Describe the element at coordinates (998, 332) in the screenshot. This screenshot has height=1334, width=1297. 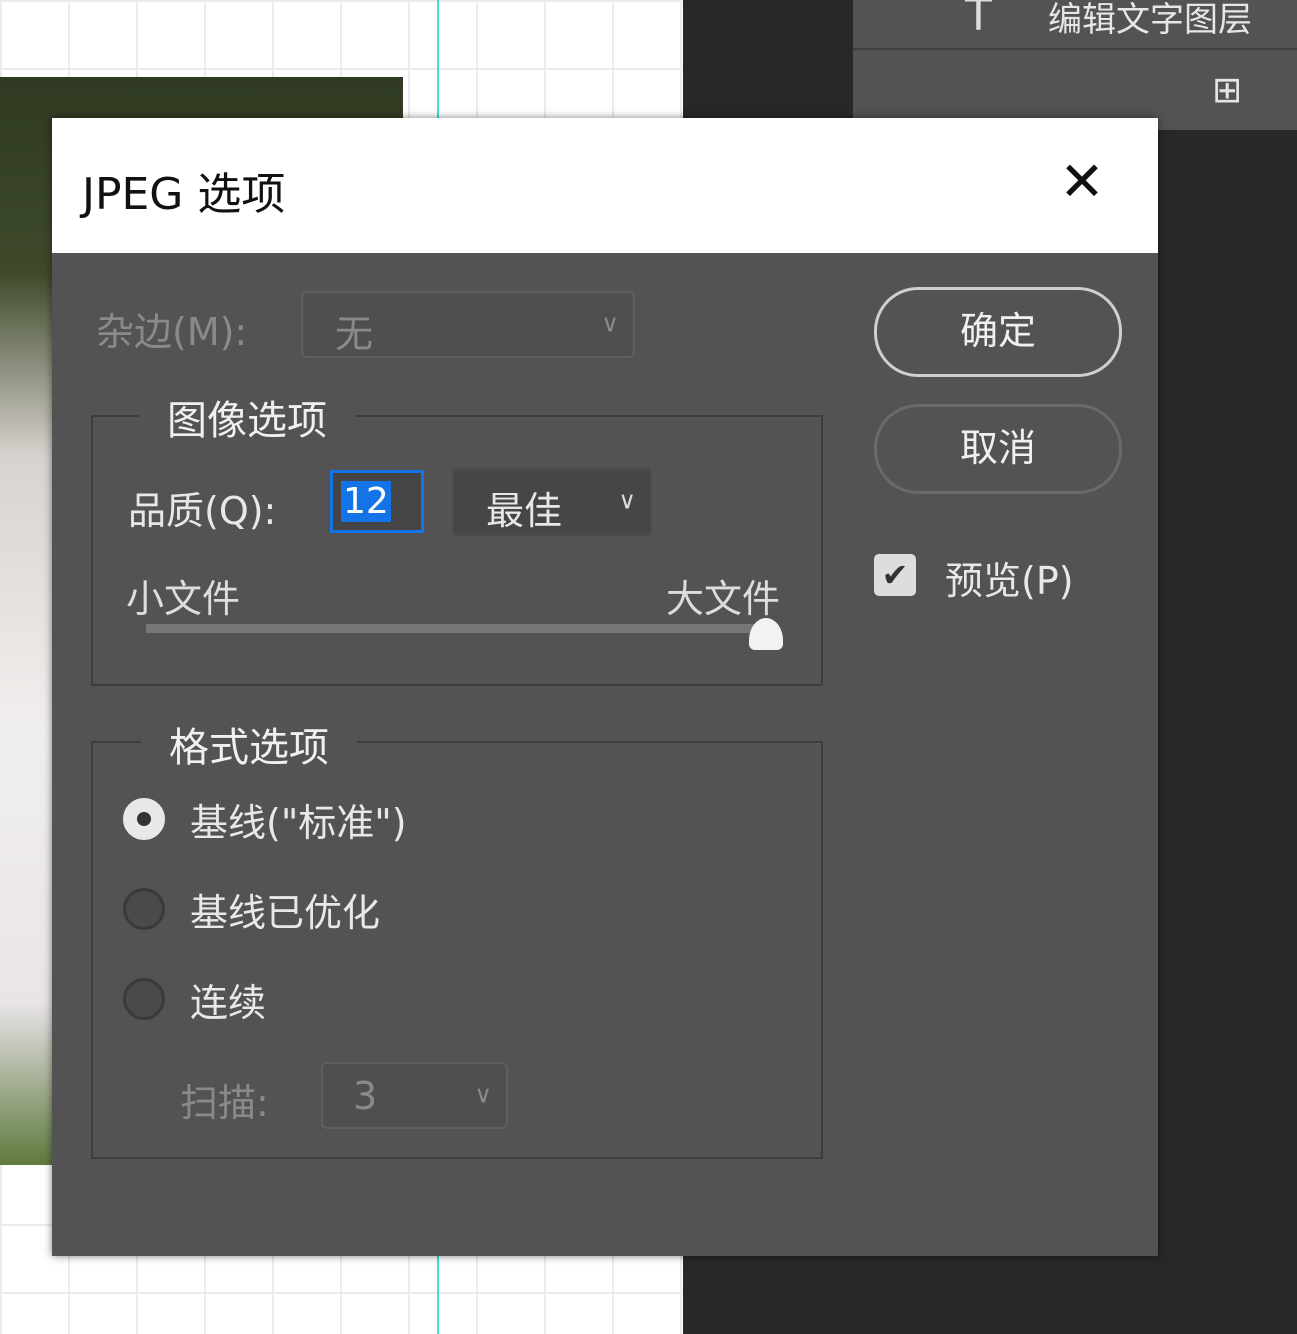
I see `ok-button: 确定` at that location.